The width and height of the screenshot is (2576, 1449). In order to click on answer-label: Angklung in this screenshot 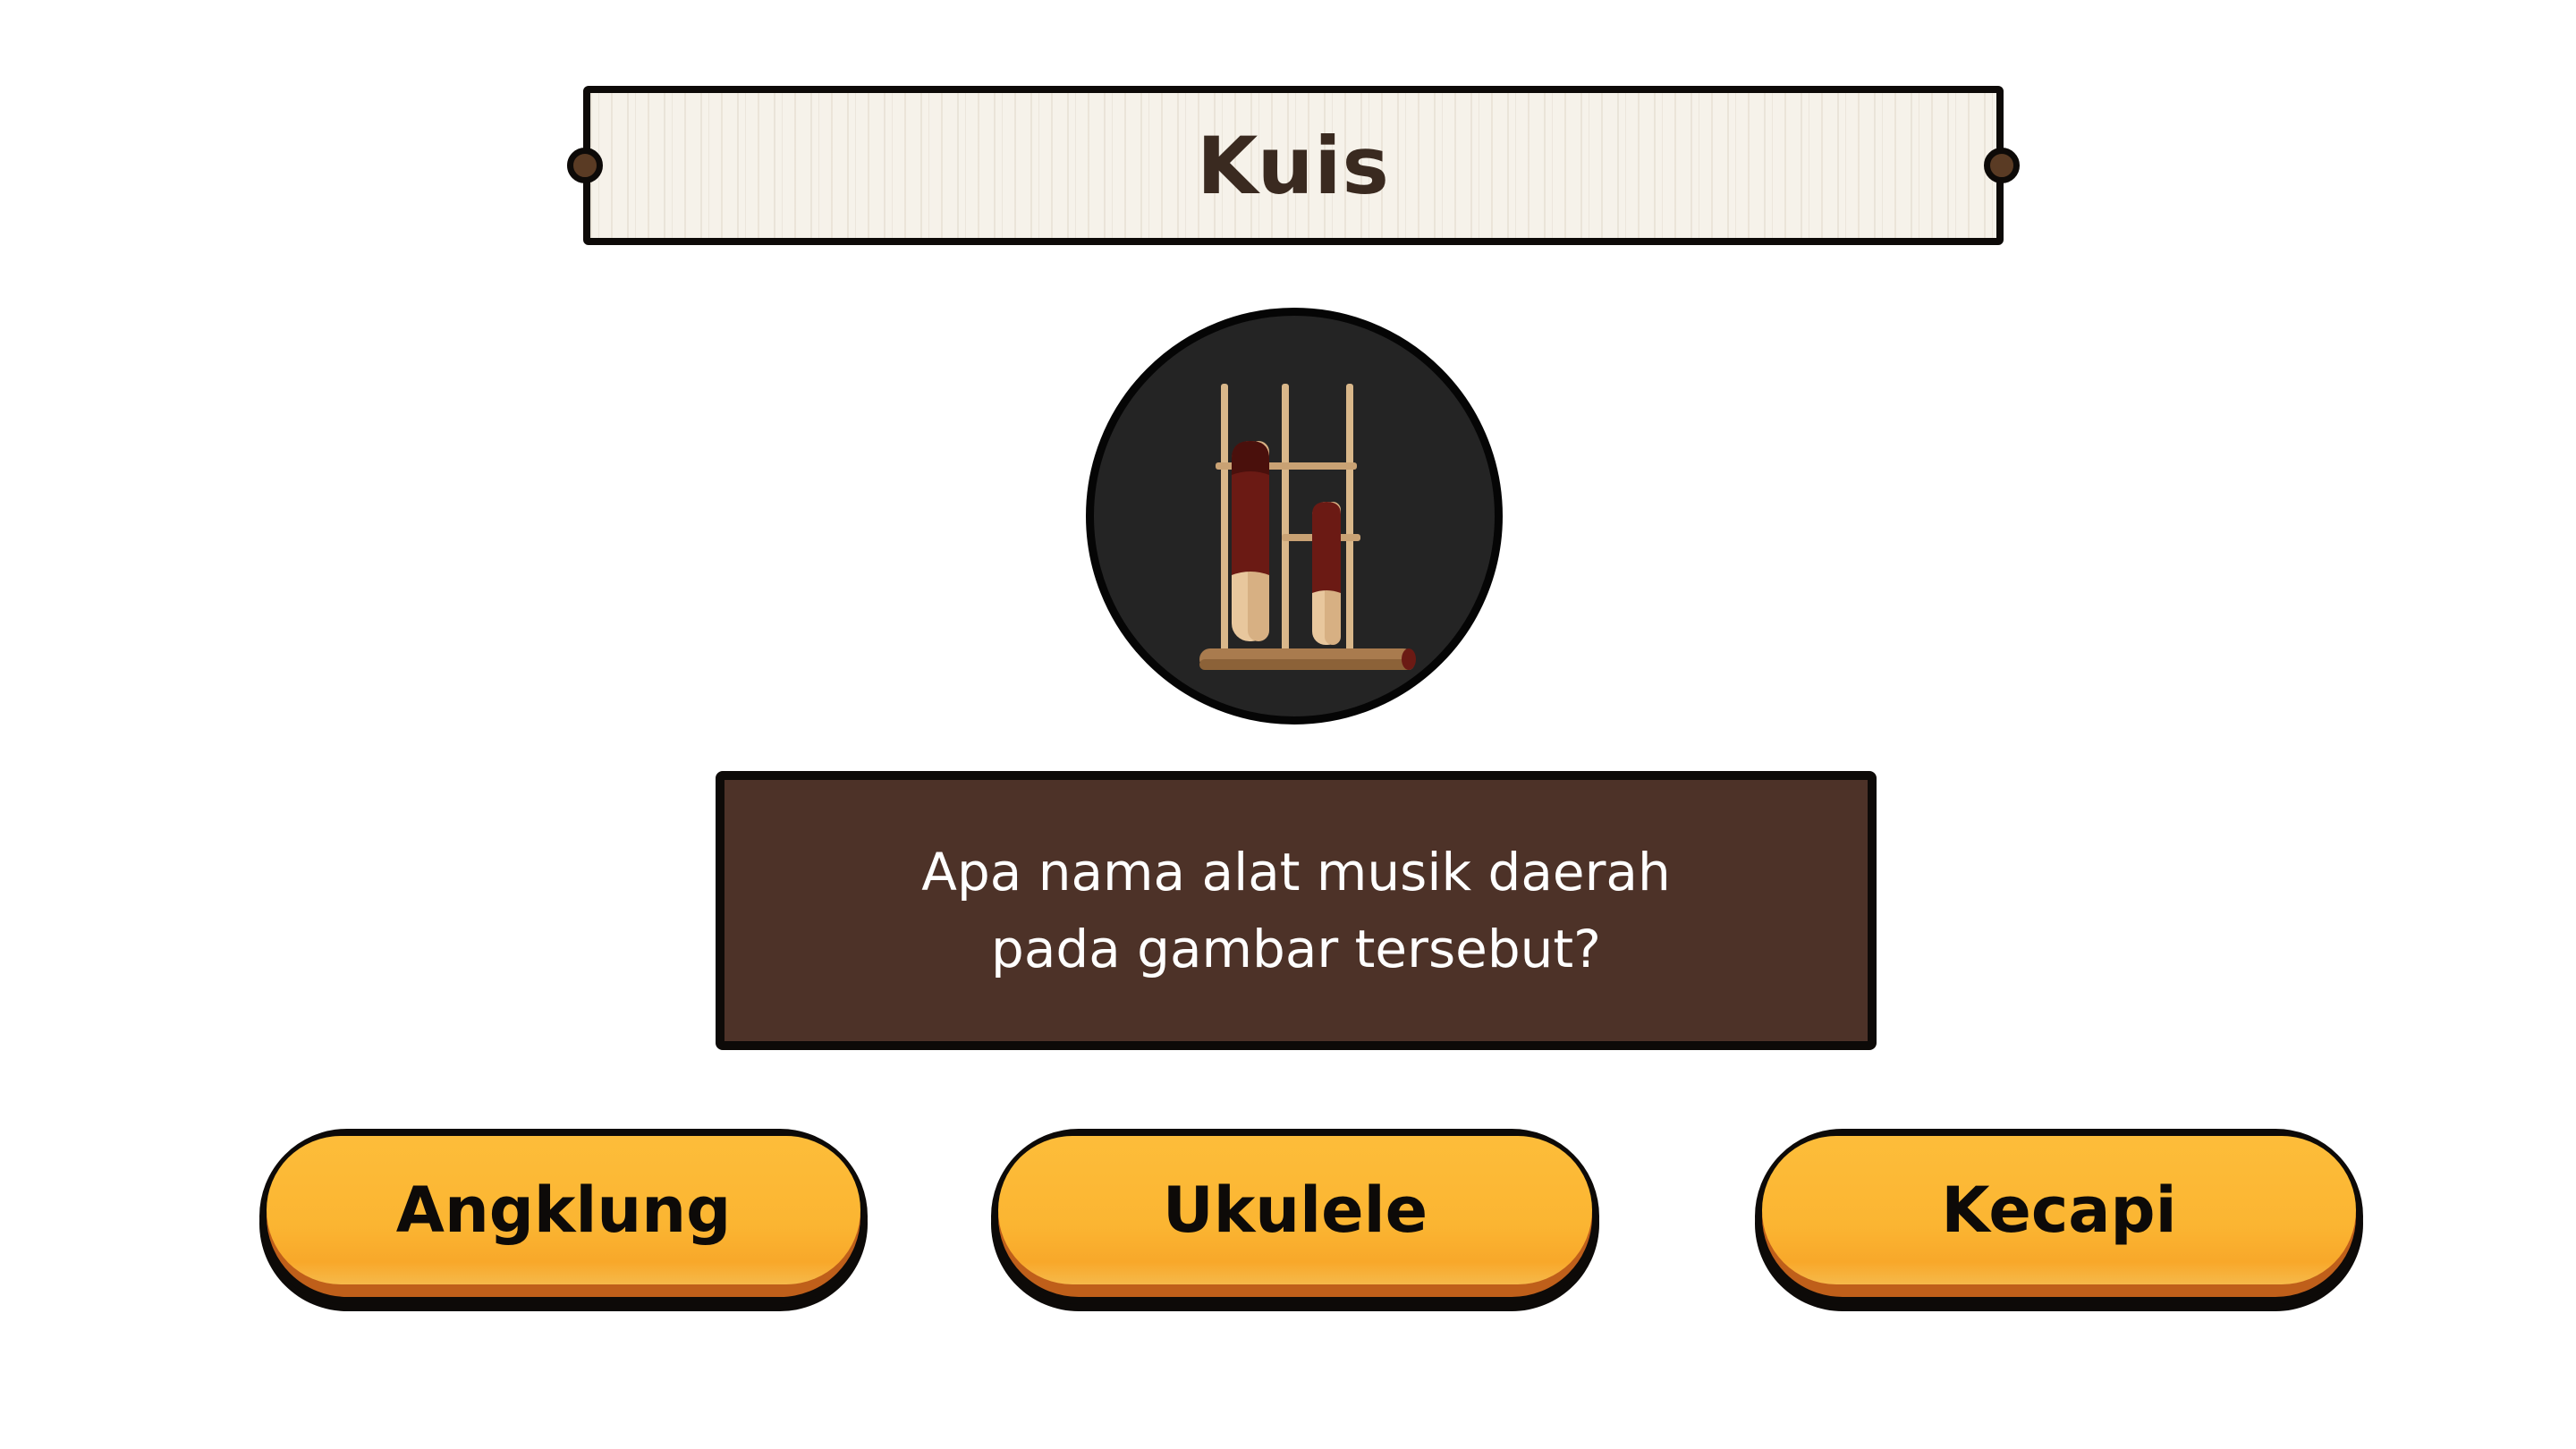, I will do `click(563, 1210)`.